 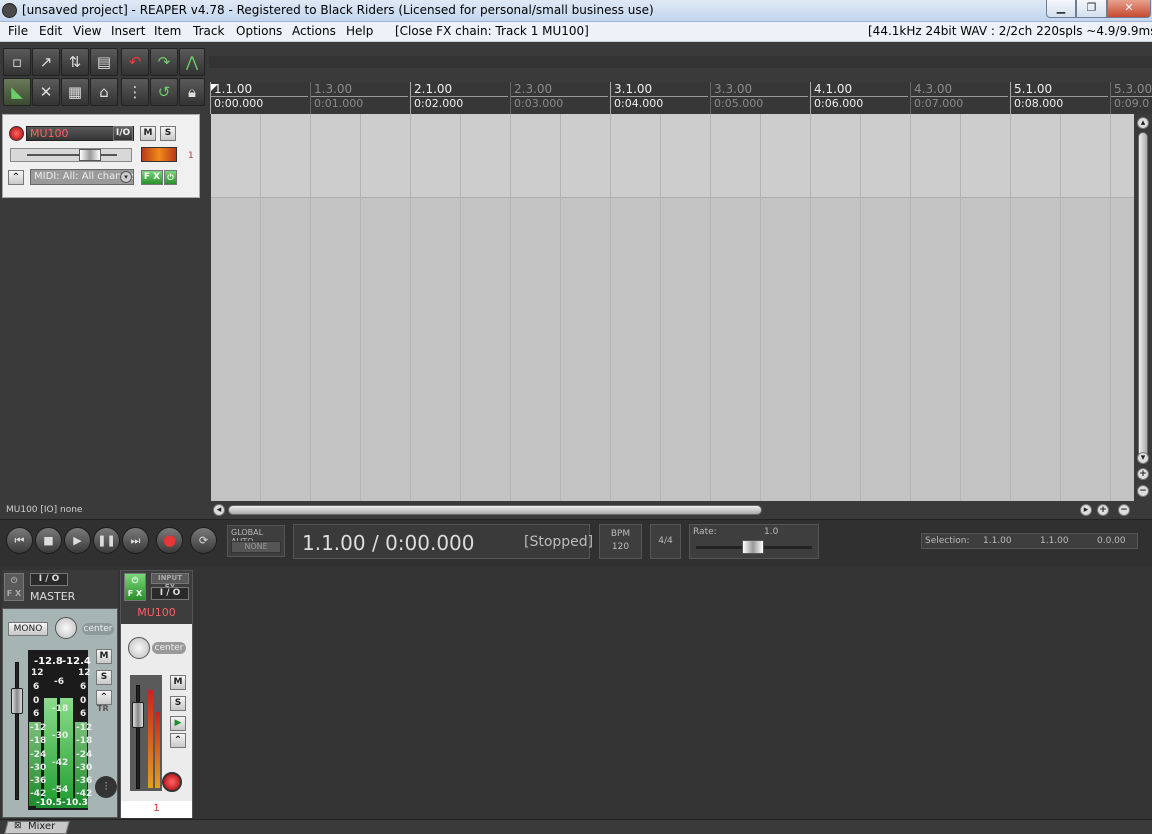 What do you see at coordinates (104, 92) in the screenshot?
I see `locking-envelope-icon: ⌂` at bounding box center [104, 92].